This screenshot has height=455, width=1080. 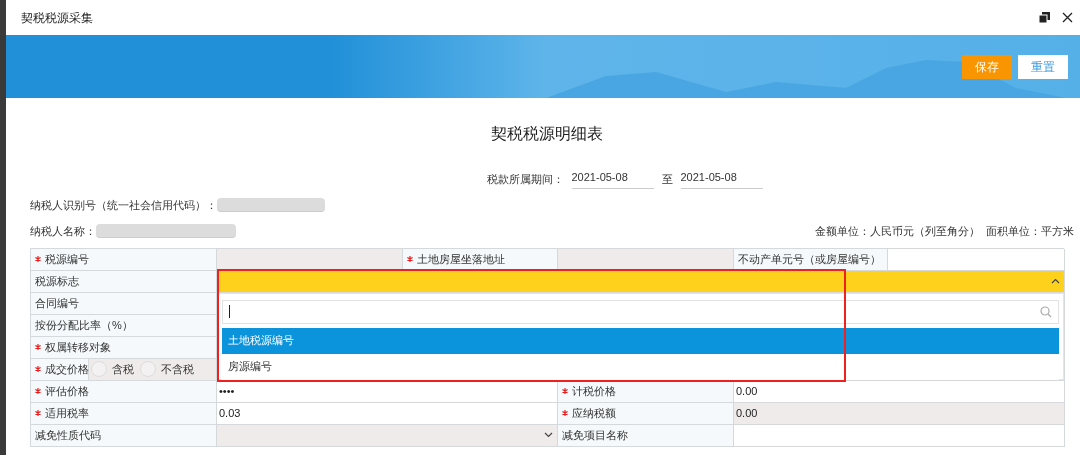 I want to click on search-field, so click(x=640, y=311).